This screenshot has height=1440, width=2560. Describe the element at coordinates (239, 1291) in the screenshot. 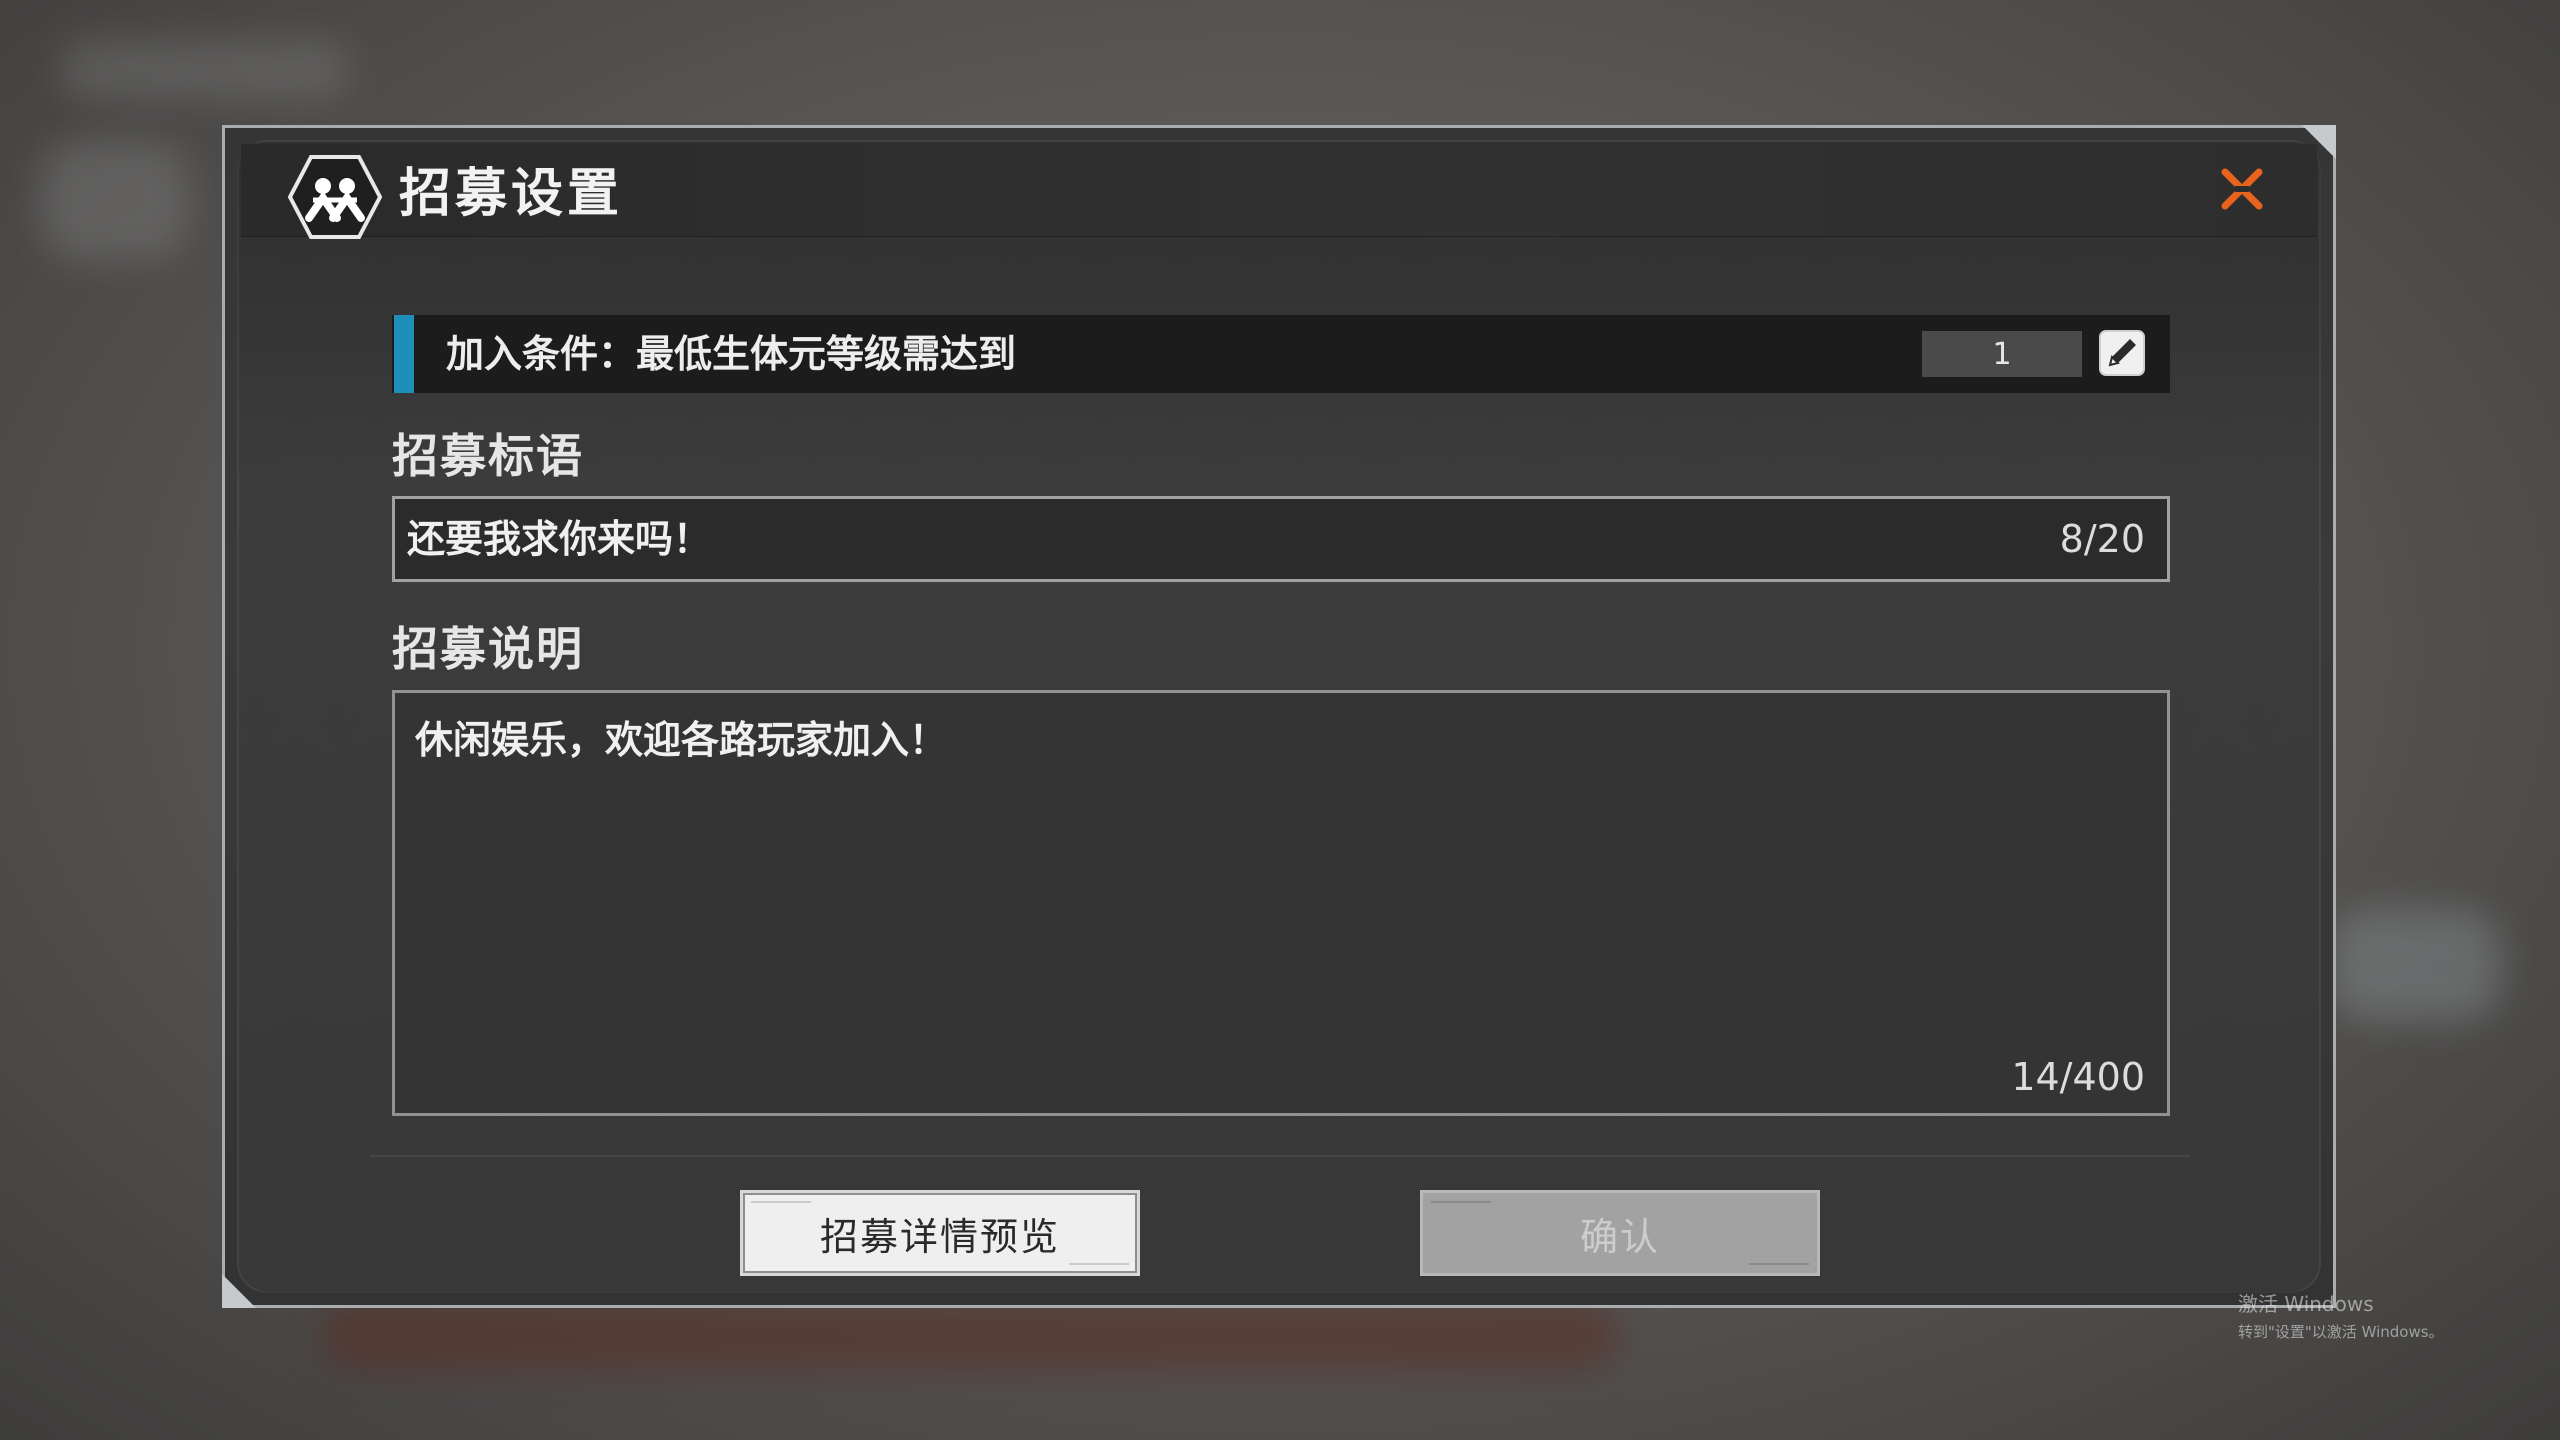

I see `corner-ornament` at that location.